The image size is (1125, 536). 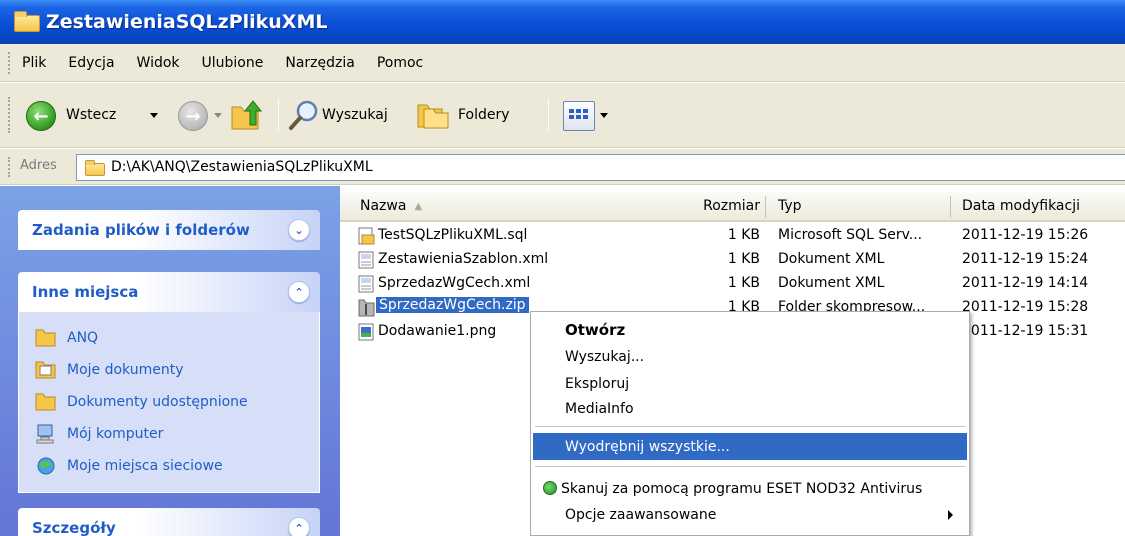 I want to click on window-title: ZestawieniaSQLzPlikuXML, so click(x=187, y=22).